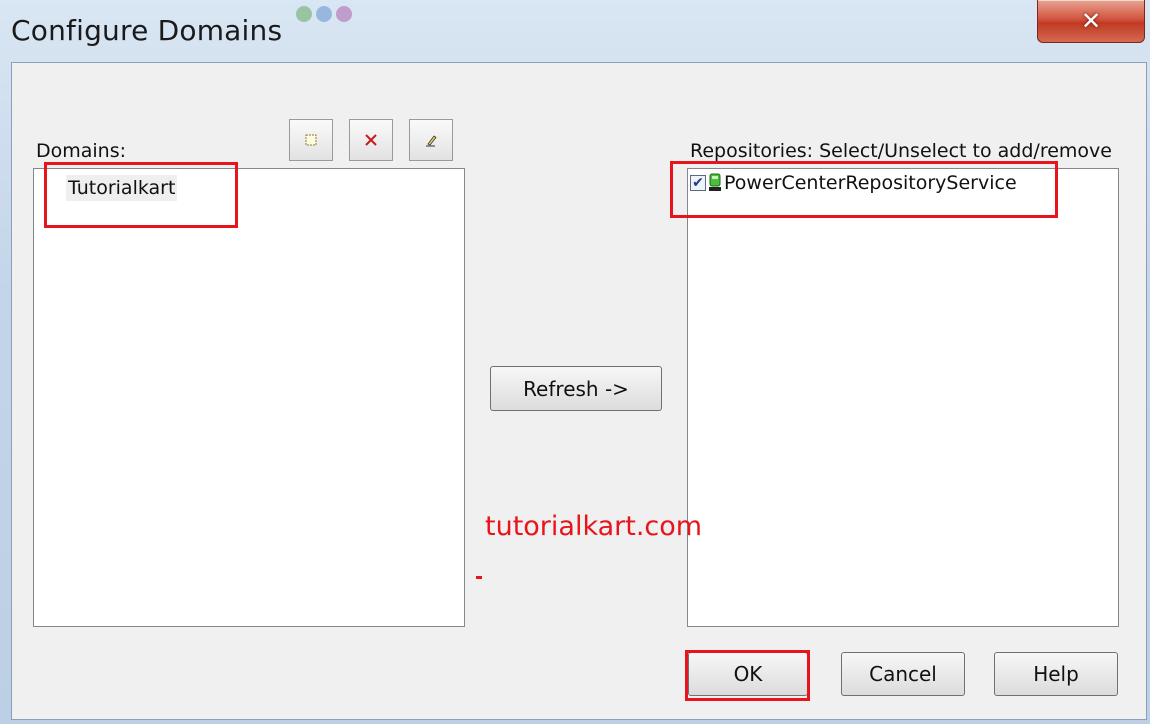 Image resolution: width=1150 pixels, height=724 pixels. I want to click on background-taskbar-icons, so click(324, 14).